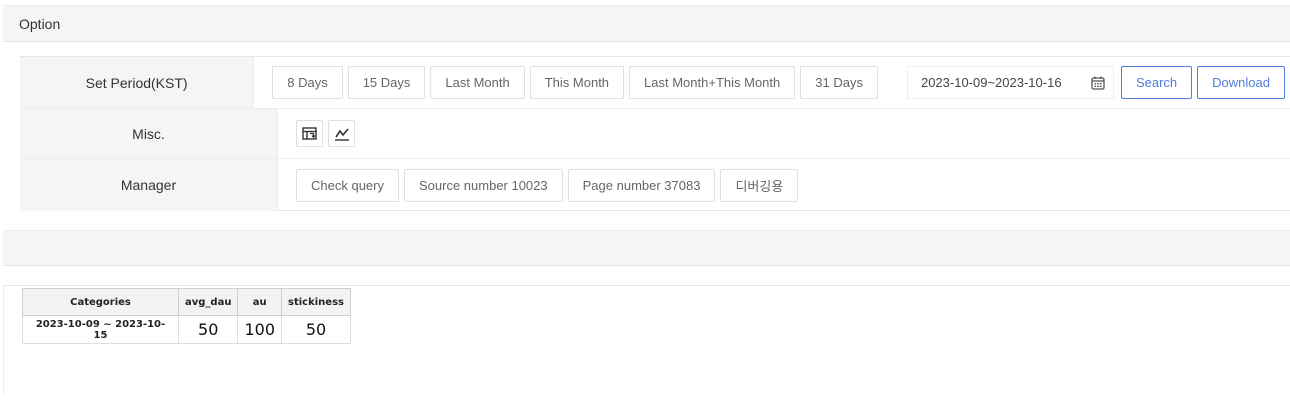 The height and width of the screenshot is (413, 1290). I want to click on misc-label: Misc., so click(149, 133).